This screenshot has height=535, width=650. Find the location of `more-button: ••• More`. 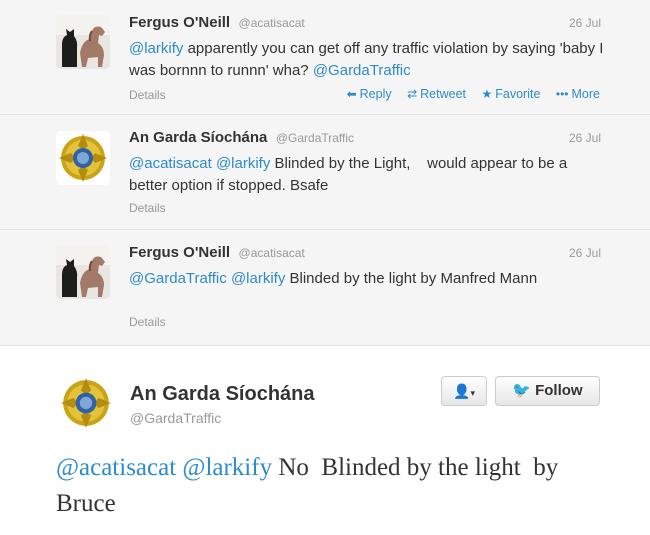

more-button: ••• More is located at coordinates (578, 94).